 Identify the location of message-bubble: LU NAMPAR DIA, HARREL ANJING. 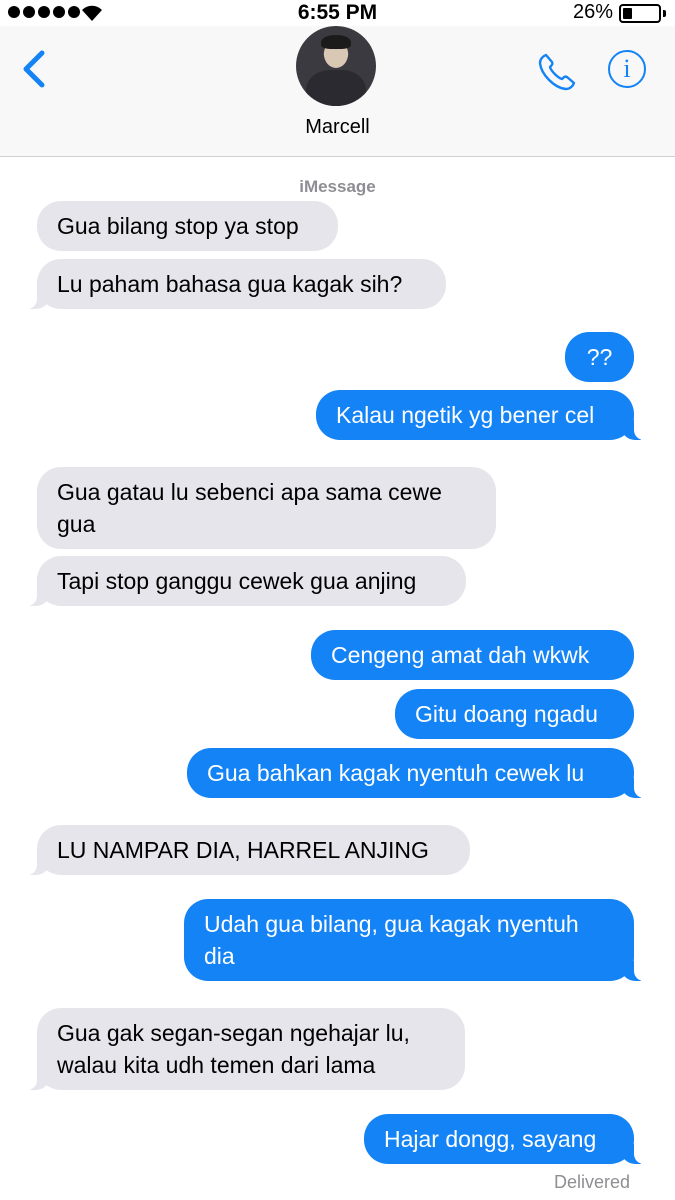
(247, 850).